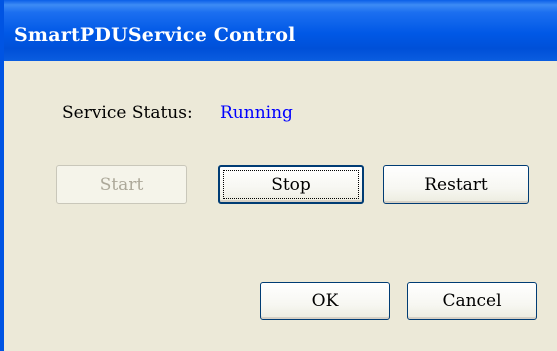 The image size is (557, 351). I want to click on restart-button-label: Restart, so click(456, 184).